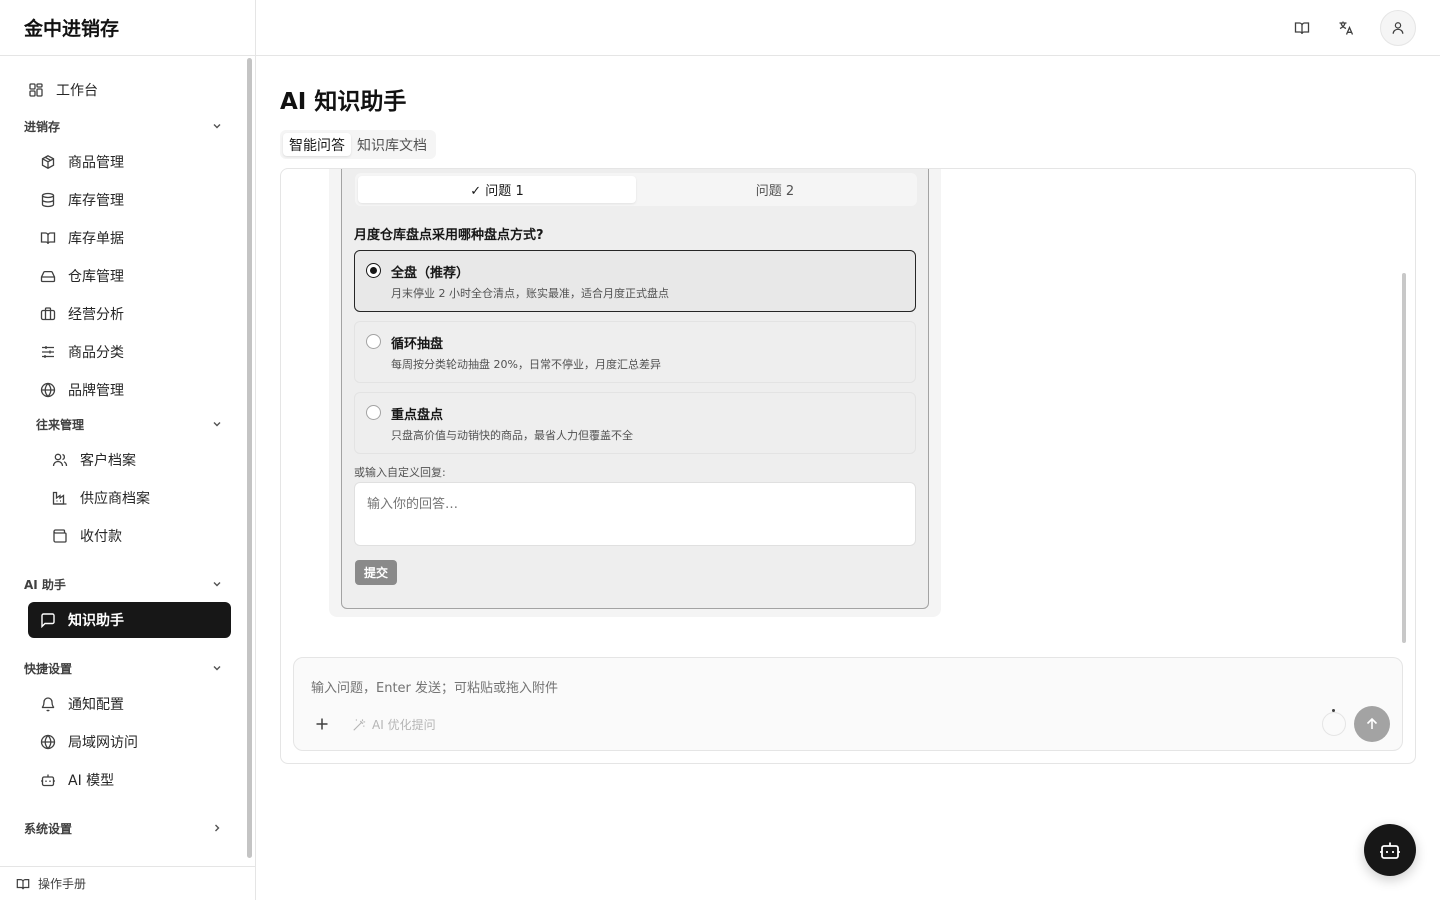 This screenshot has height=900, width=1440. What do you see at coordinates (96, 315) in the screenshot?
I see `sidebar-item-label: 经营分析` at bounding box center [96, 315].